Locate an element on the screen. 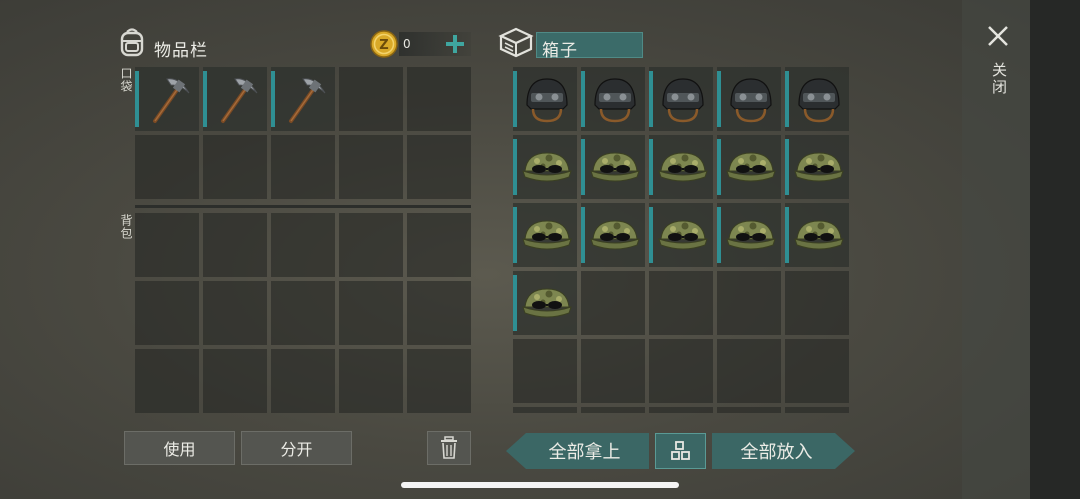  home-indicator is located at coordinates (540, 485).